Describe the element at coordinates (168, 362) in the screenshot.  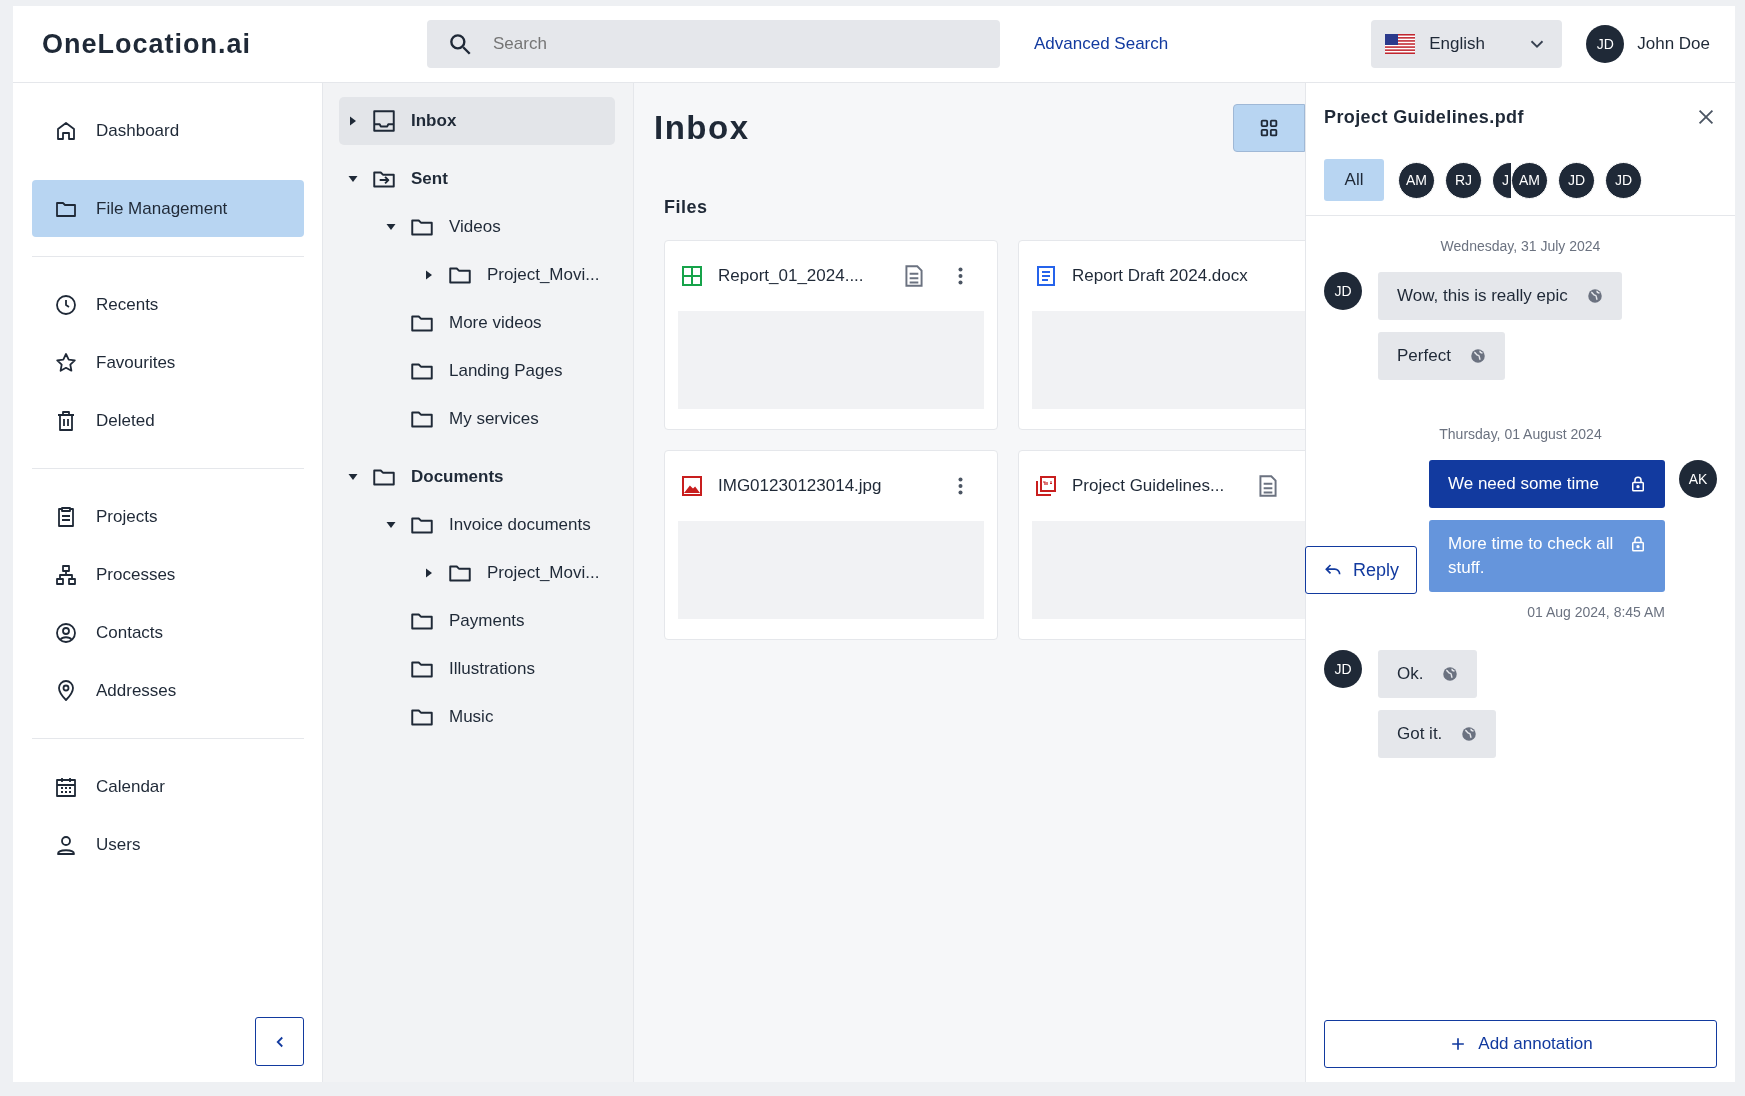
I see `sidebar-item: Favourites` at that location.